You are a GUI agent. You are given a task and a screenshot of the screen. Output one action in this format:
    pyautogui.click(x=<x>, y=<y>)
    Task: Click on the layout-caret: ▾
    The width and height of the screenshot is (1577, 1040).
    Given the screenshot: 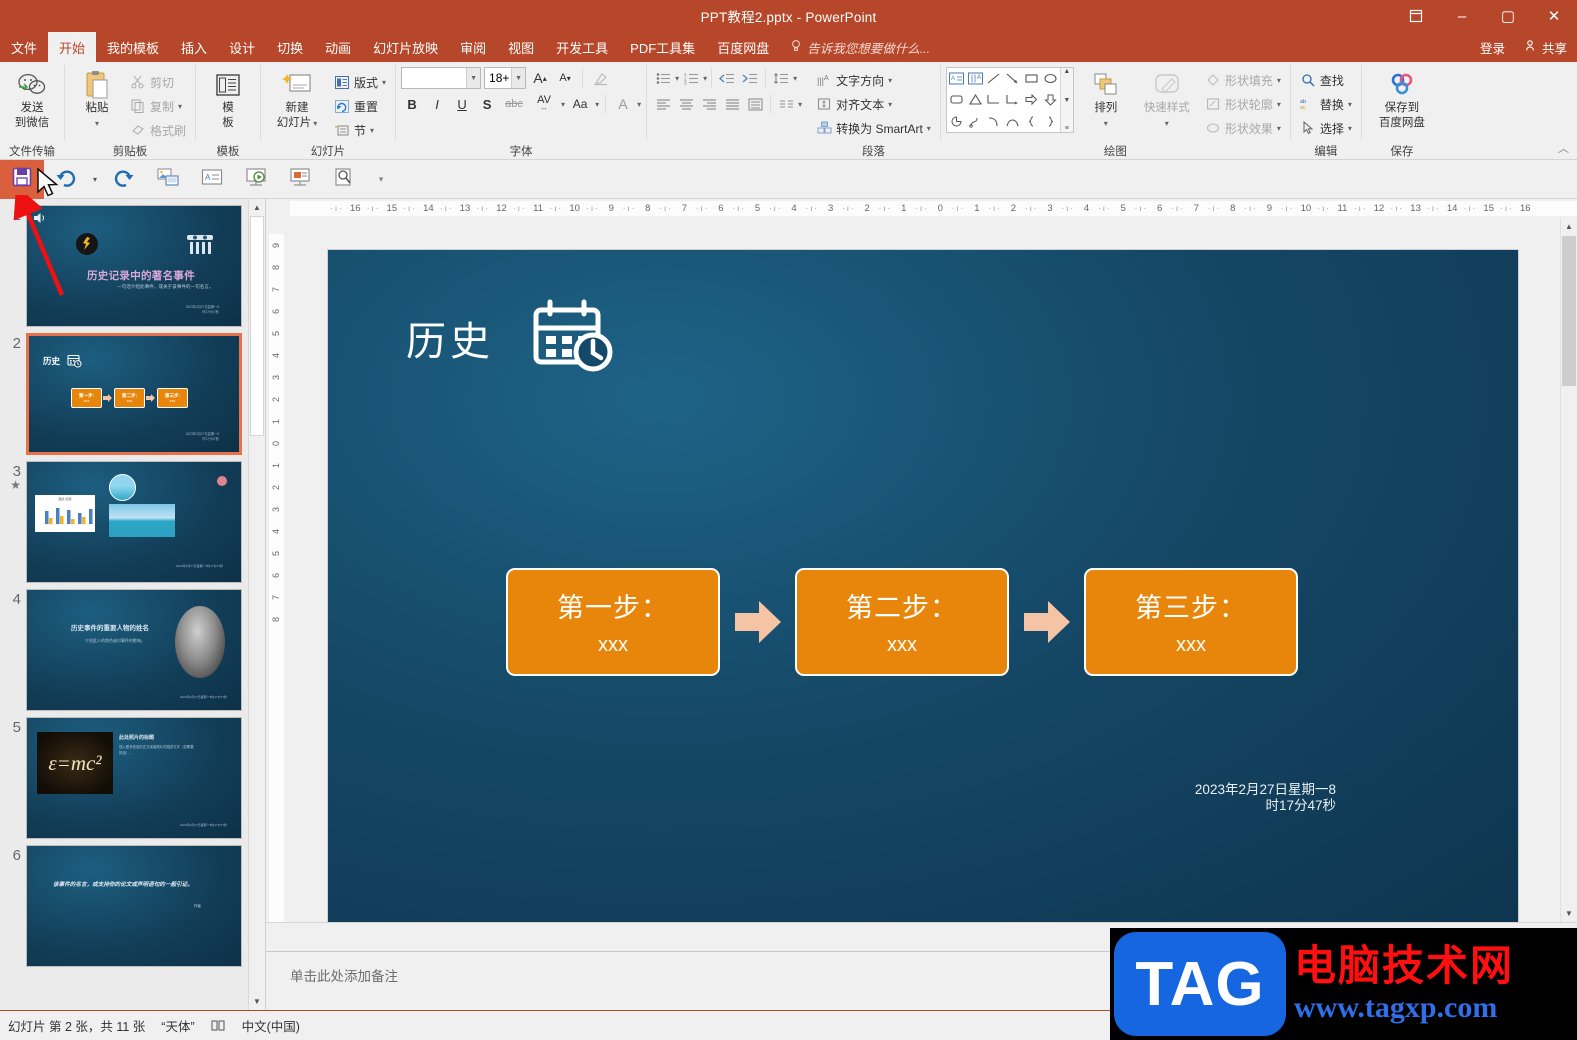 What is the action you would take?
    pyautogui.click(x=384, y=82)
    